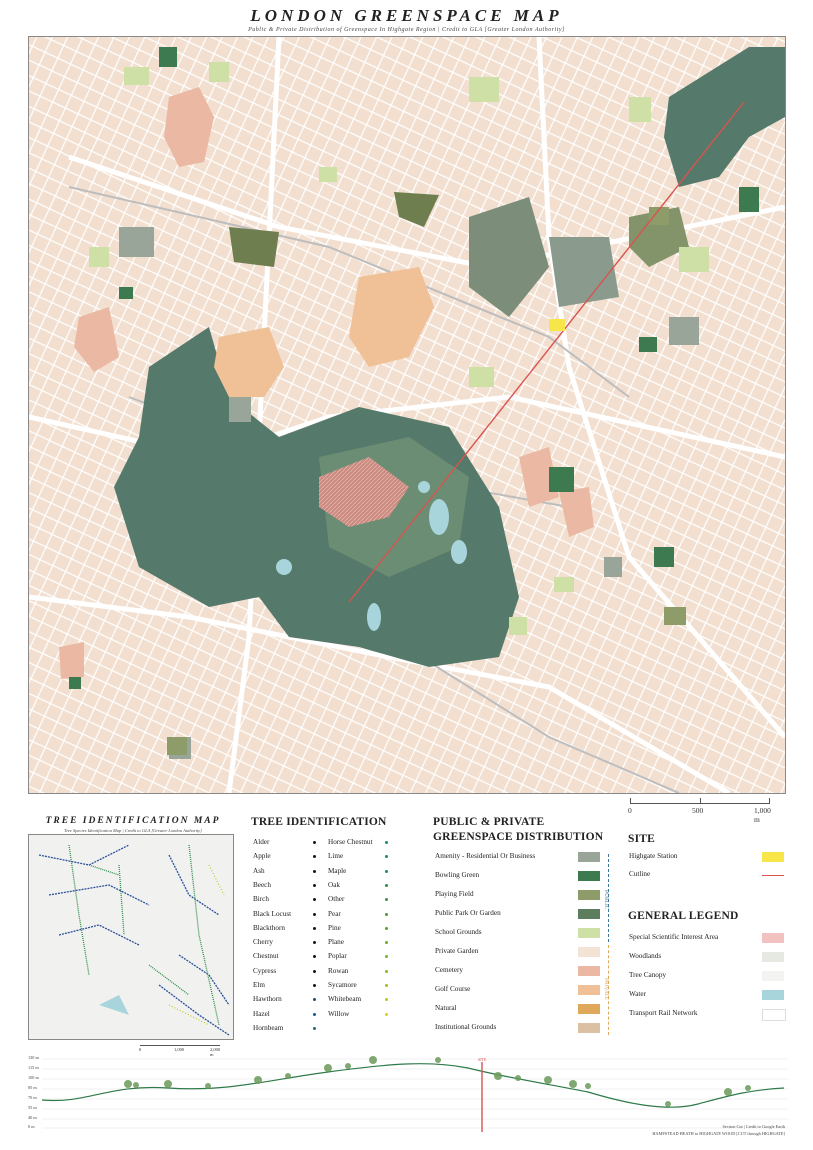 This screenshot has width=813, height=1150. What do you see at coordinates (674, 937) in the screenshot?
I see `legend-label: Special Scientific Interest Area` at bounding box center [674, 937].